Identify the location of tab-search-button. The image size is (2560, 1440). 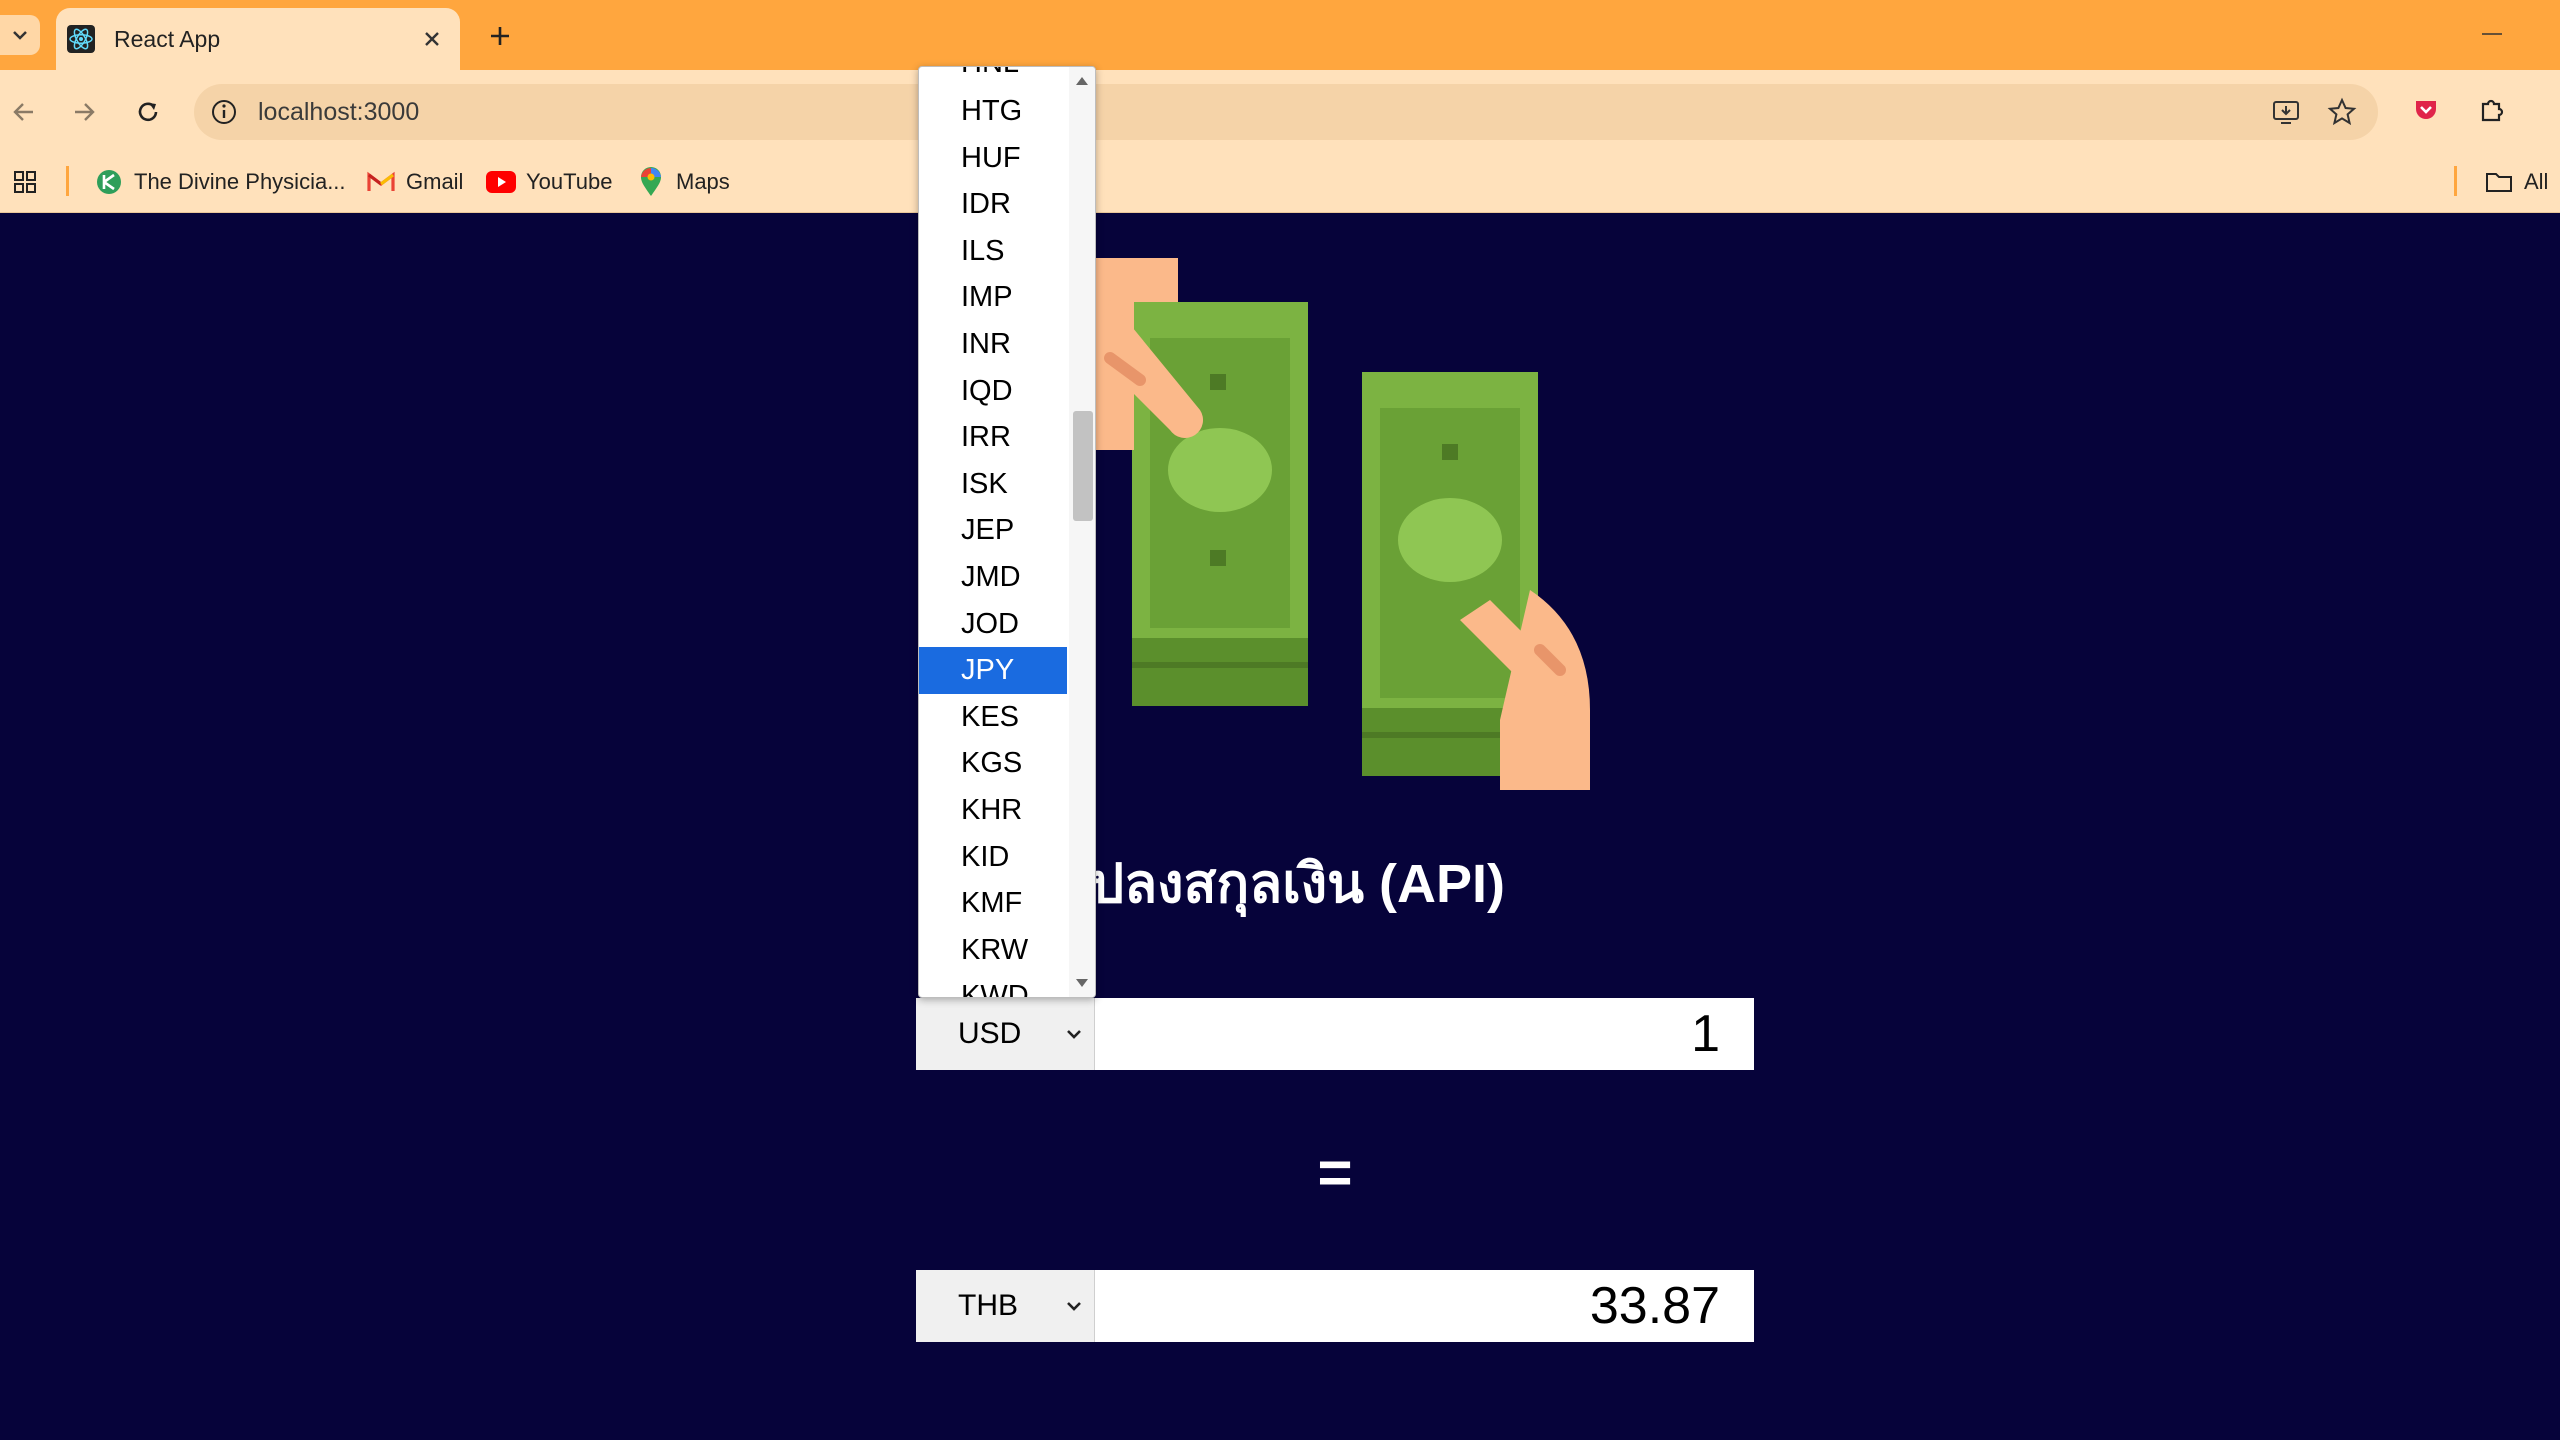
(20, 35).